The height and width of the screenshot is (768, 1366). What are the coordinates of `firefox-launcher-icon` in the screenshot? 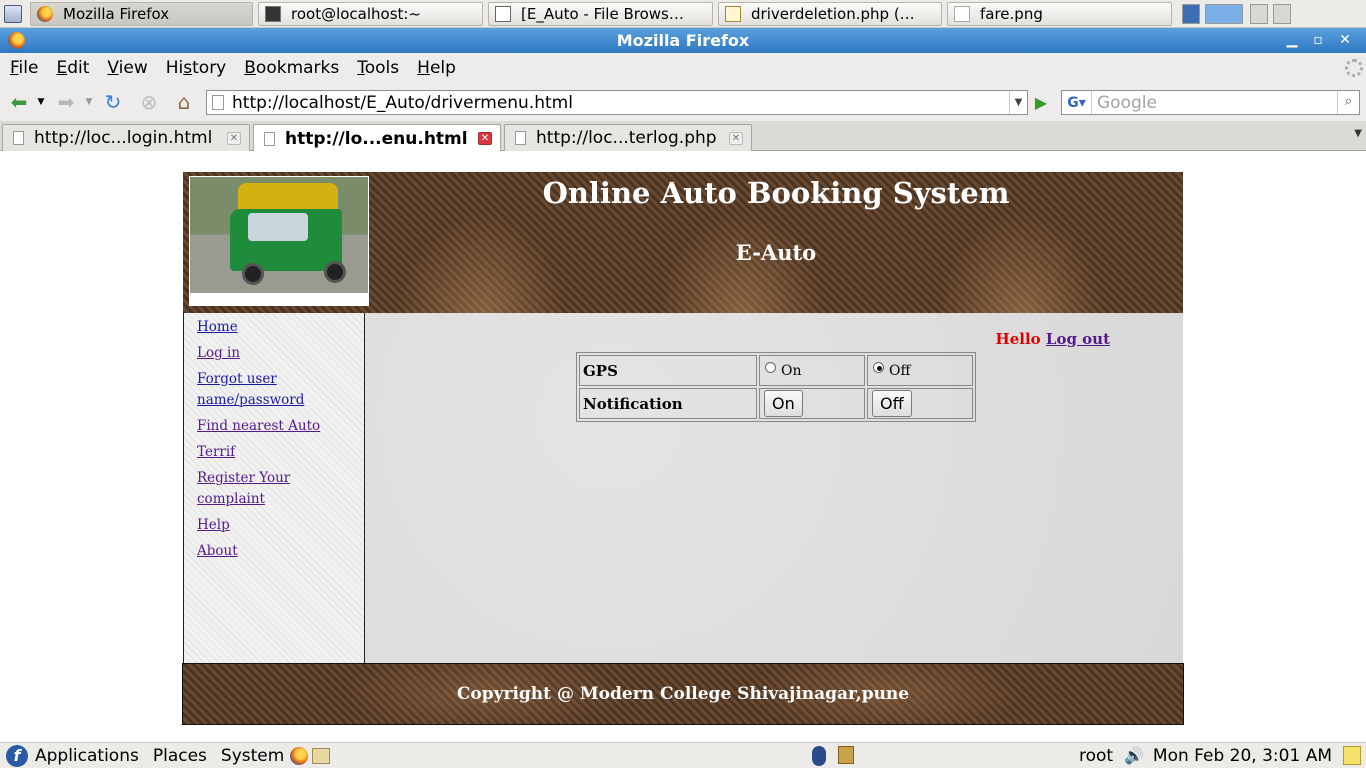 It's located at (299, 755).